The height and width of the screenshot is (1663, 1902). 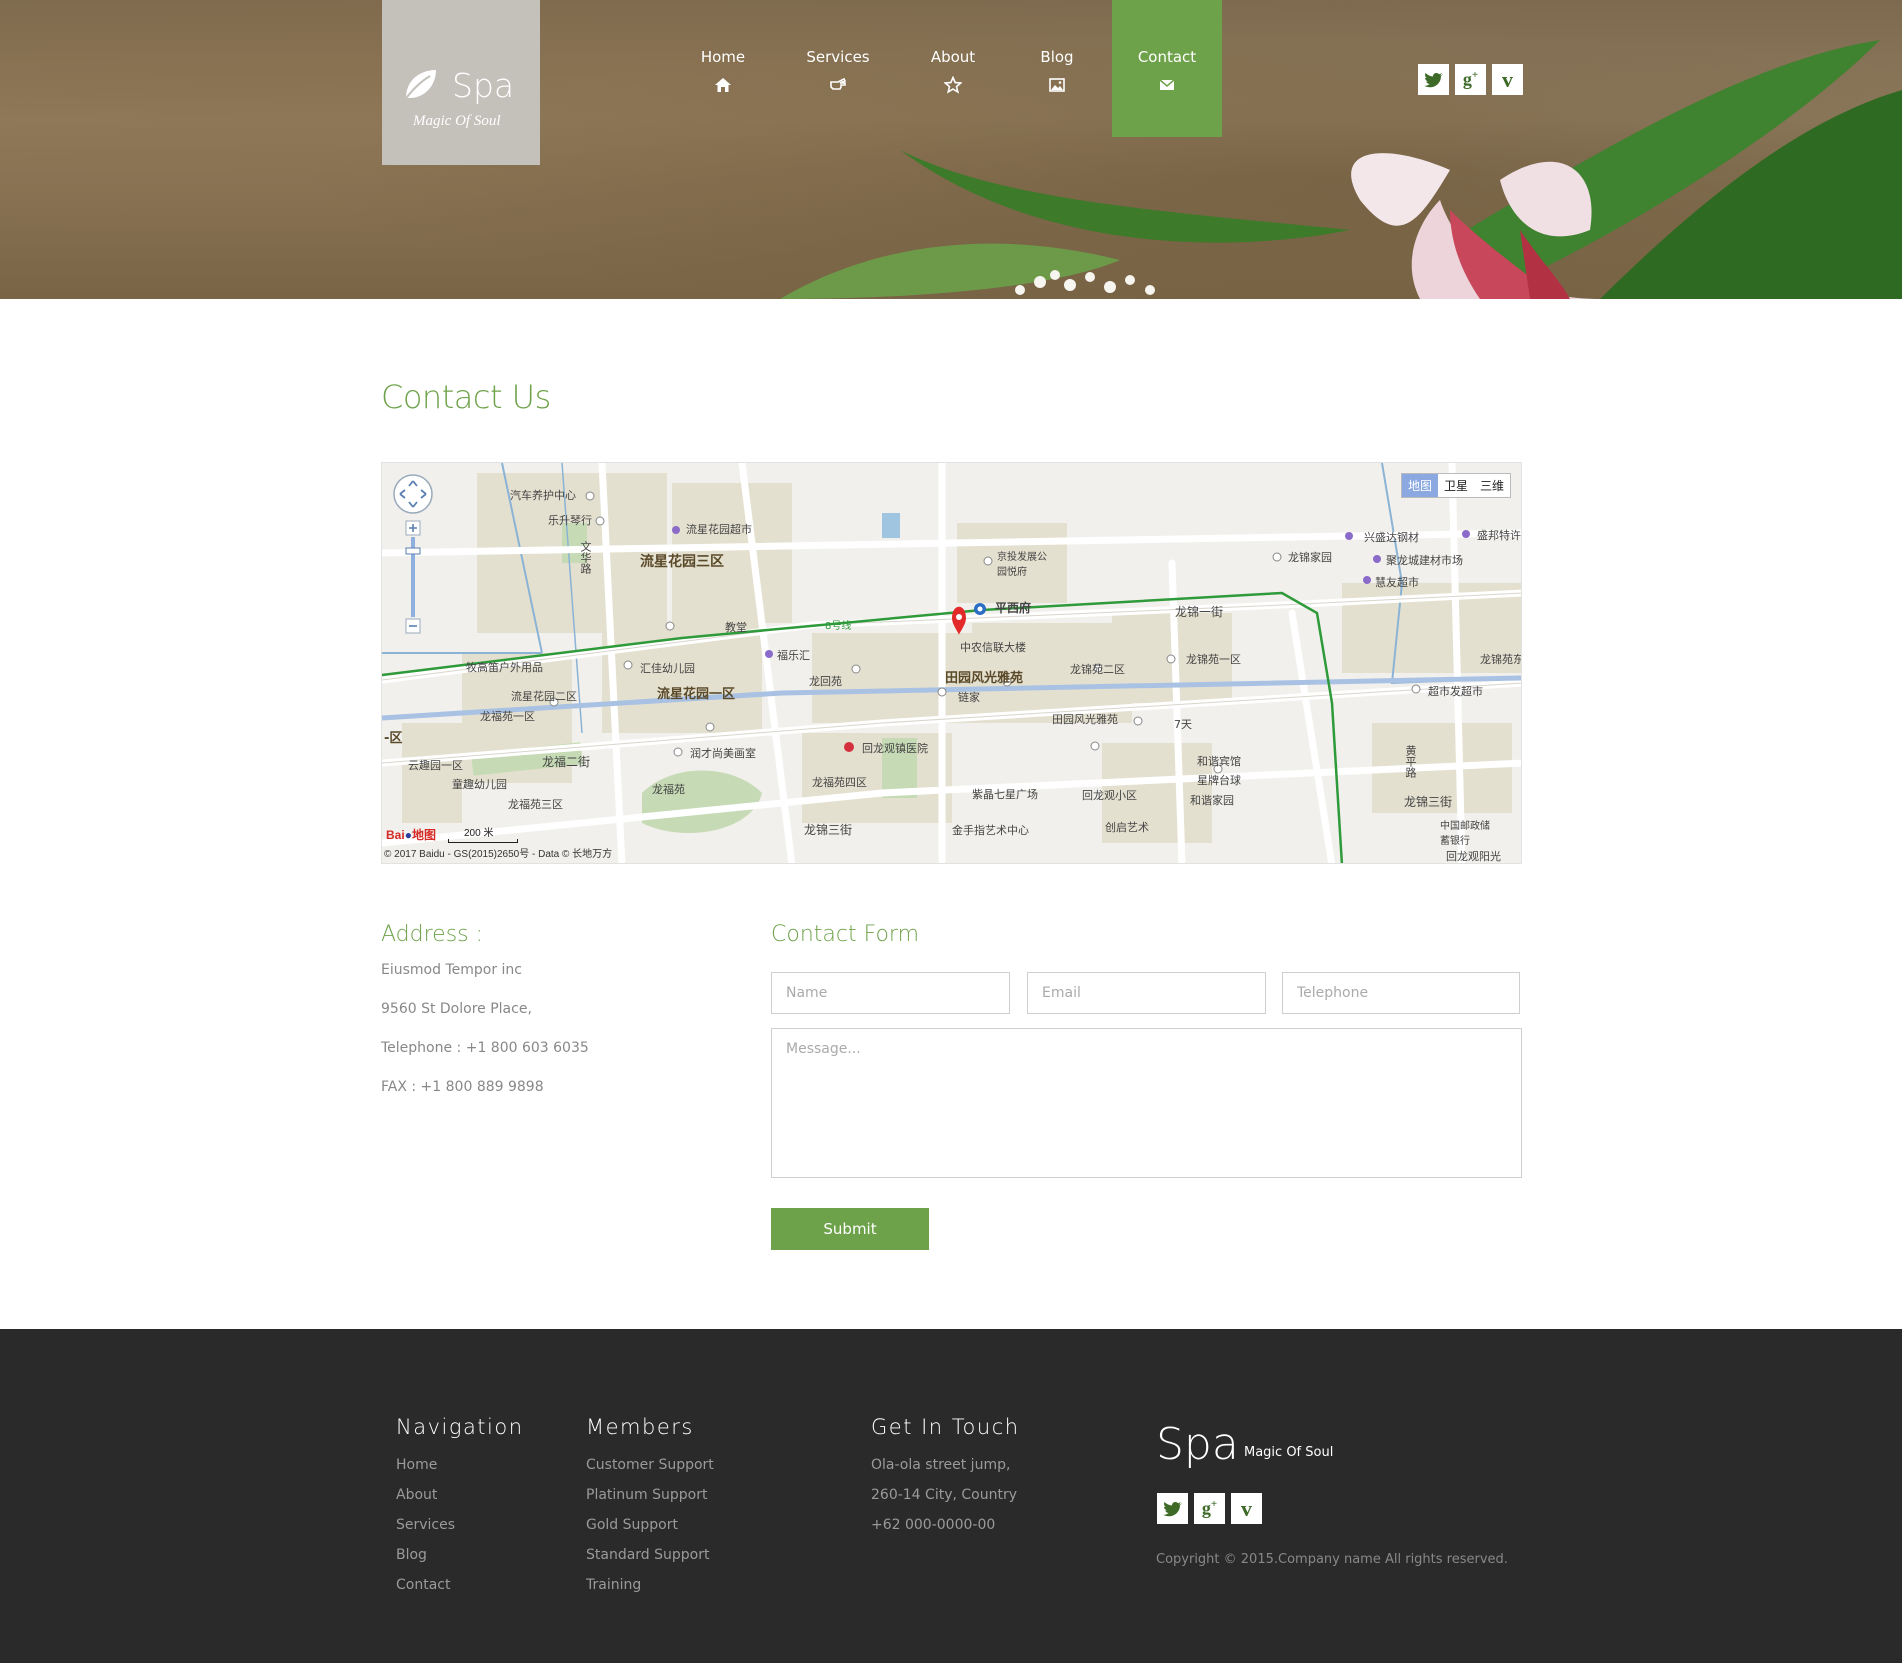 What do you see at coordinates (953, 57) in the screenshot?
I see `nav-label: About` at bounding box center [953, 57].